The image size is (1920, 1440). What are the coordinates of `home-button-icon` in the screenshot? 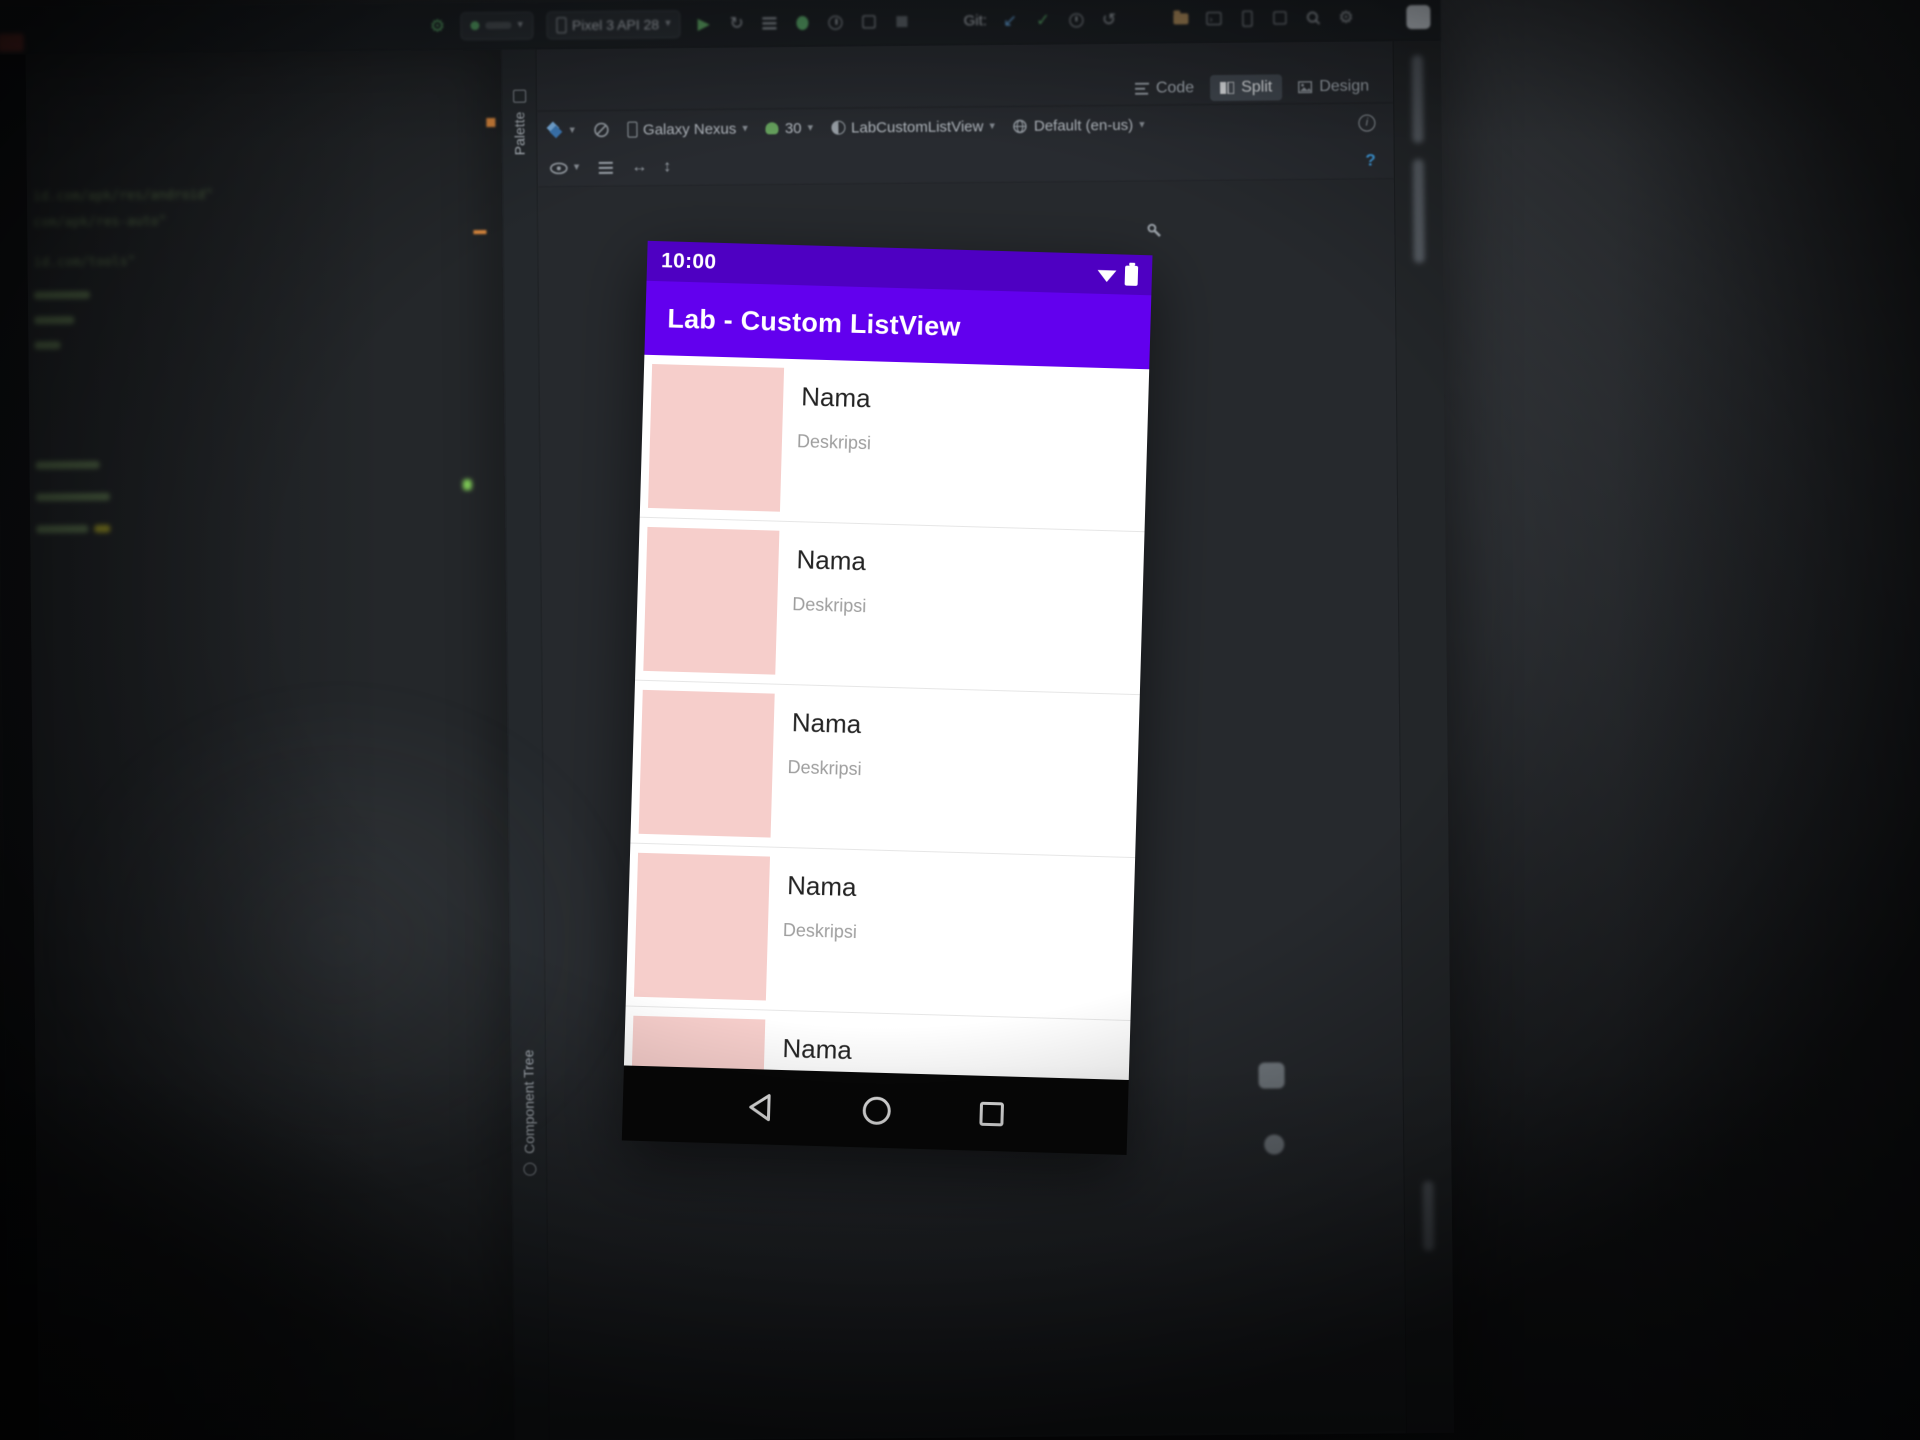 It's located at (876, 1110).